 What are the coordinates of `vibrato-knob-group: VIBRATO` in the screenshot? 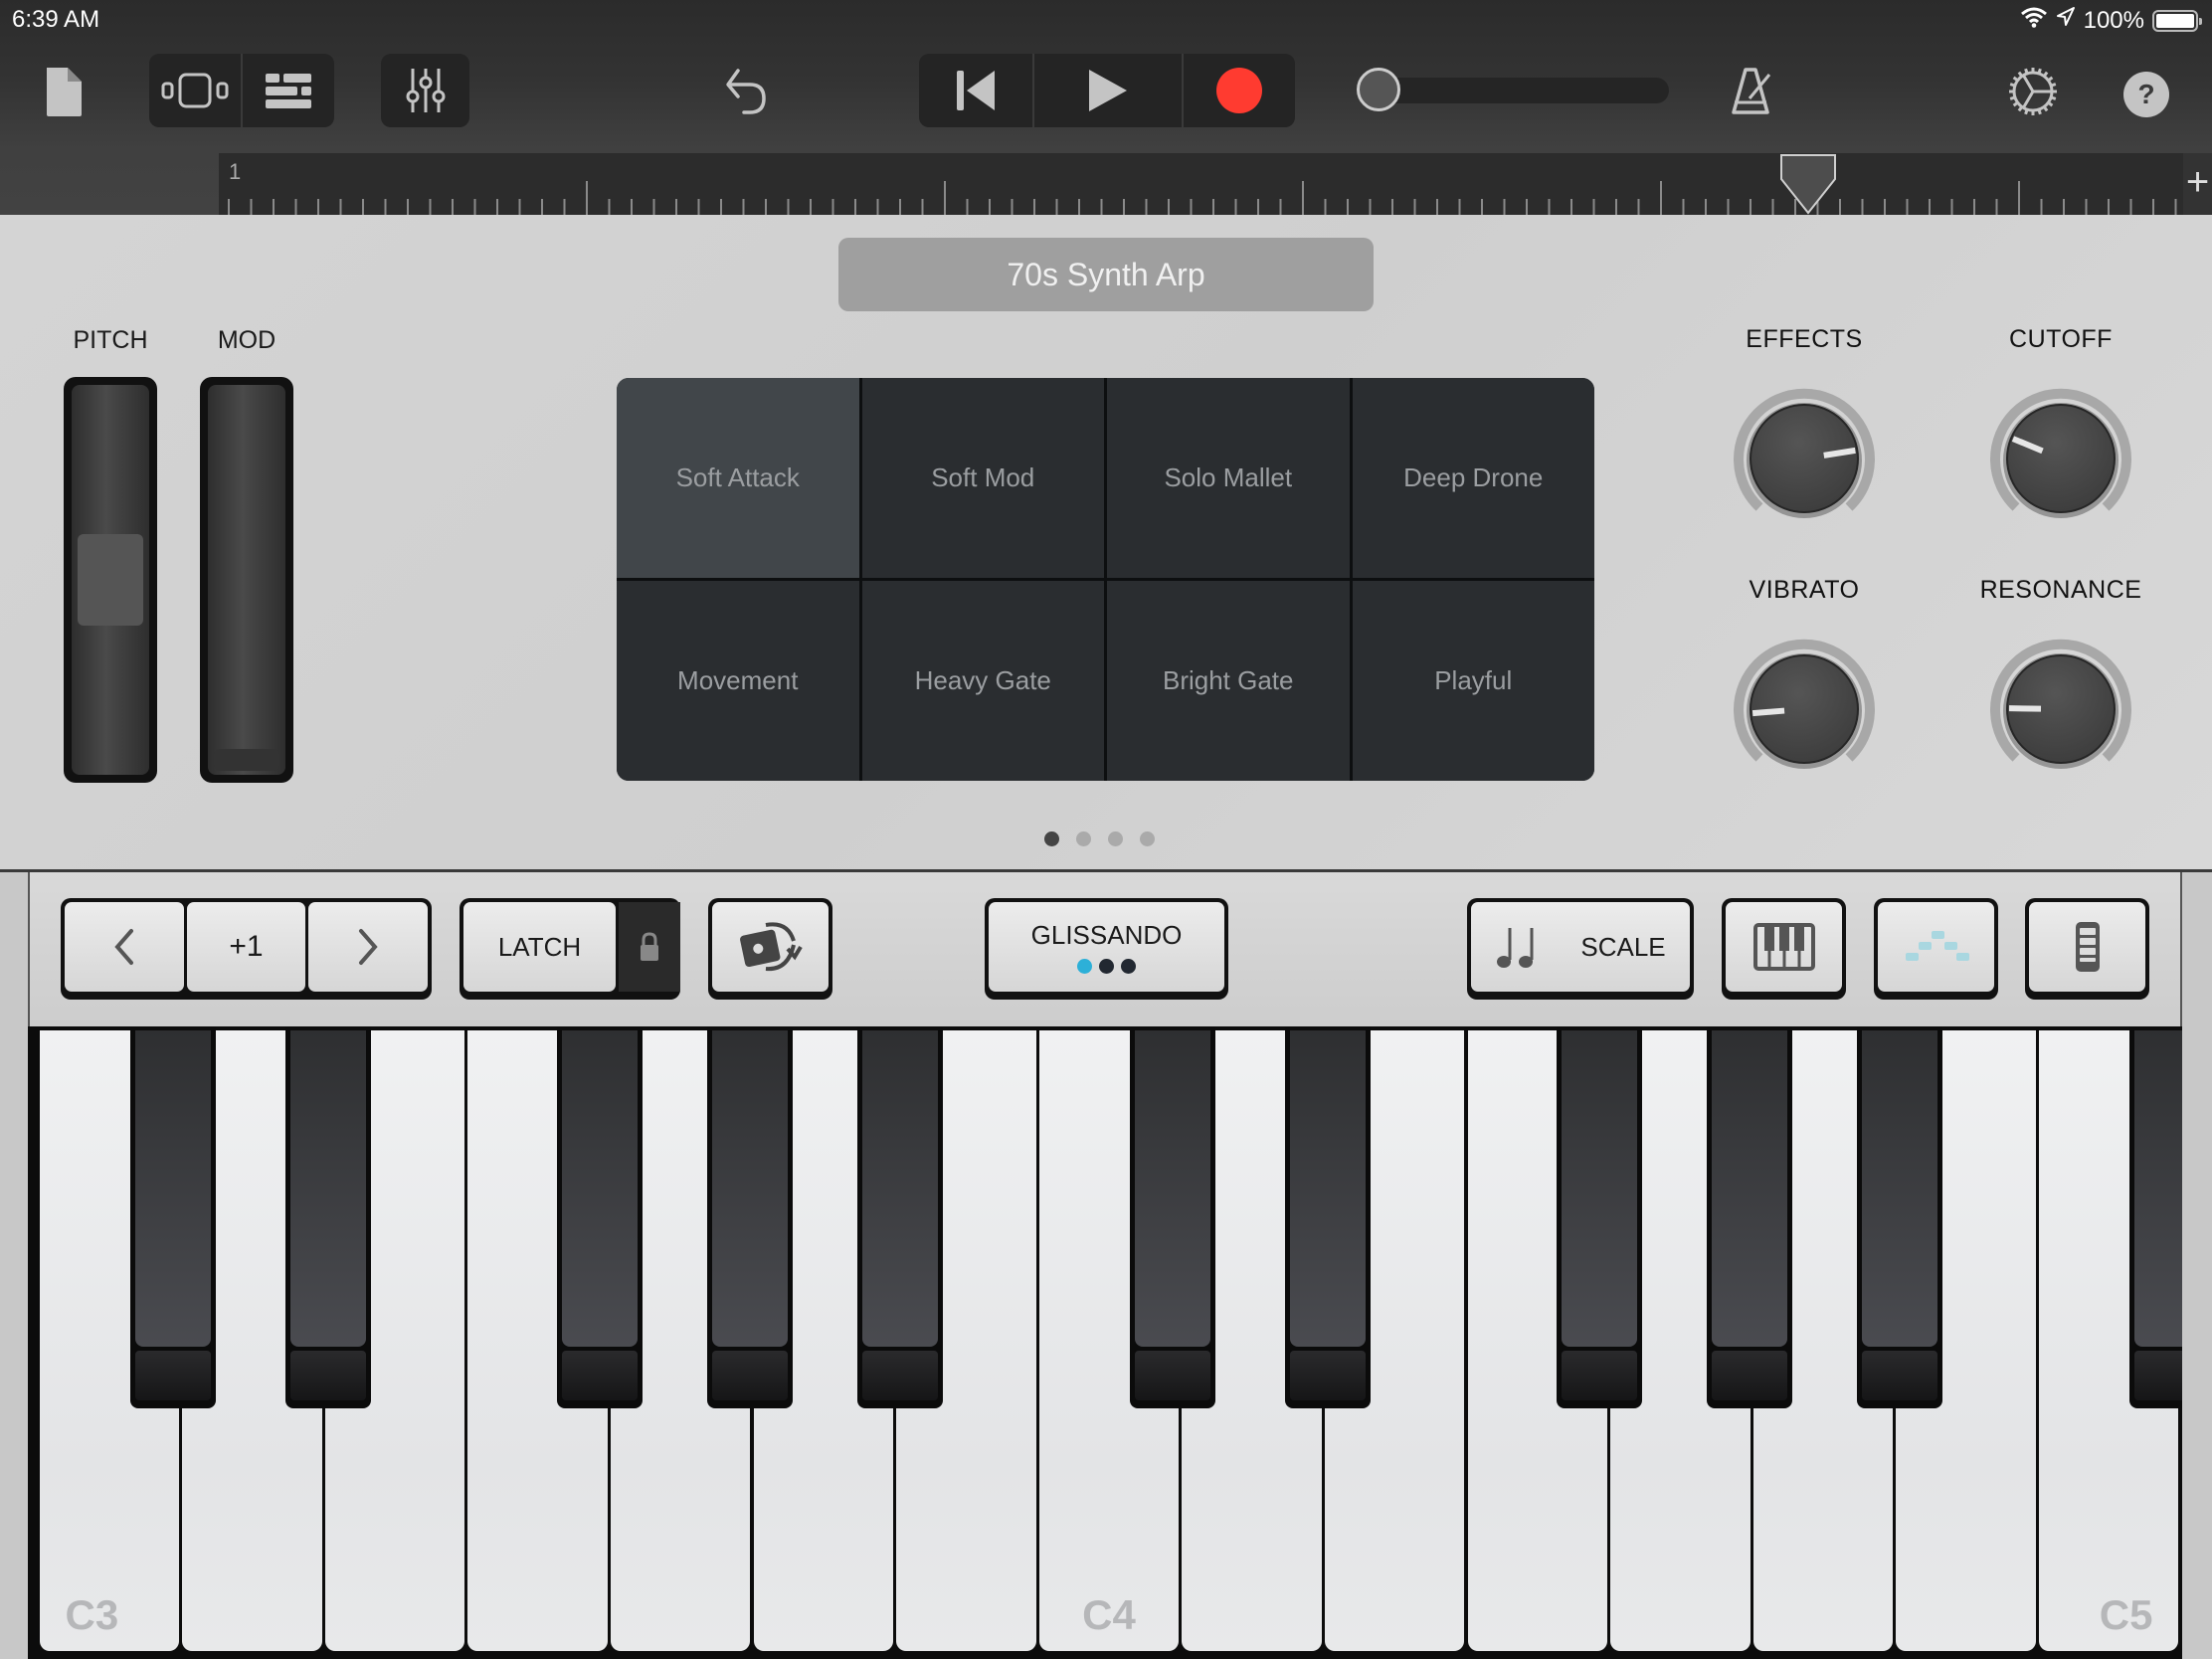 It's located at (1804, 693).